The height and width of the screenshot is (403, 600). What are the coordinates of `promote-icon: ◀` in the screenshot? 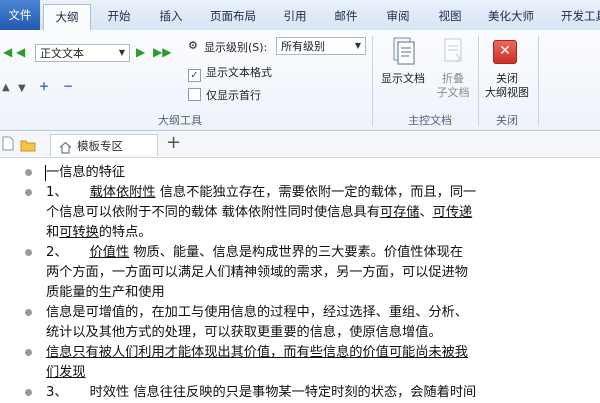 It's located at (7, 52).